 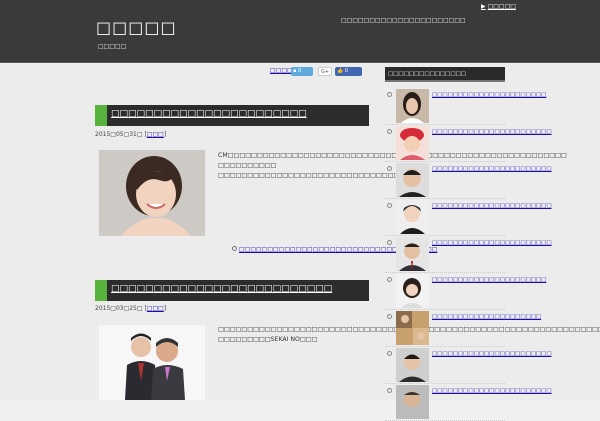 I want to click on post-date: 2015□05□31□ [□□□], so click(x=130, y=134).